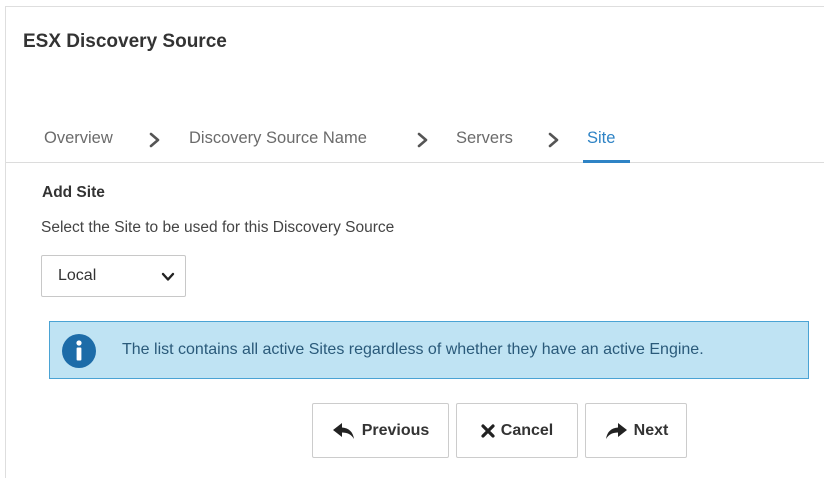 The image size is (824, 478). I want to click on cancel-button: Cancel, so click(517, 430).